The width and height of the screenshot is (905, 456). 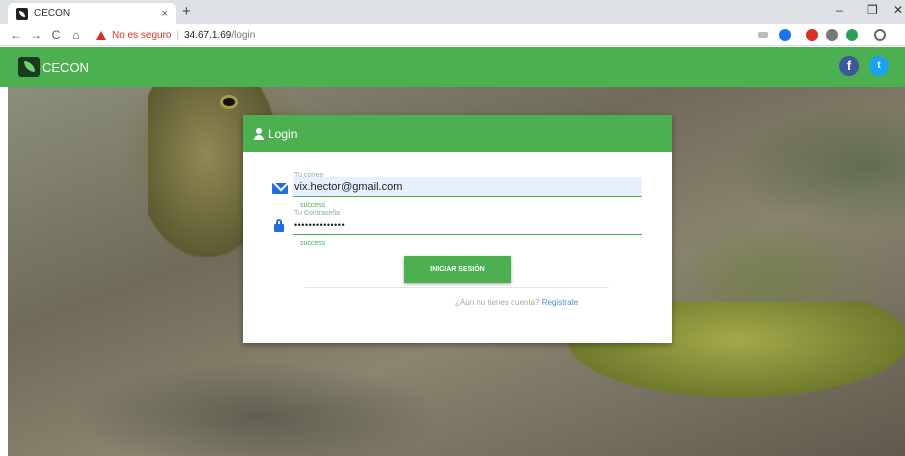 I want to click on url-path: /login, so click(x=243, y=35).